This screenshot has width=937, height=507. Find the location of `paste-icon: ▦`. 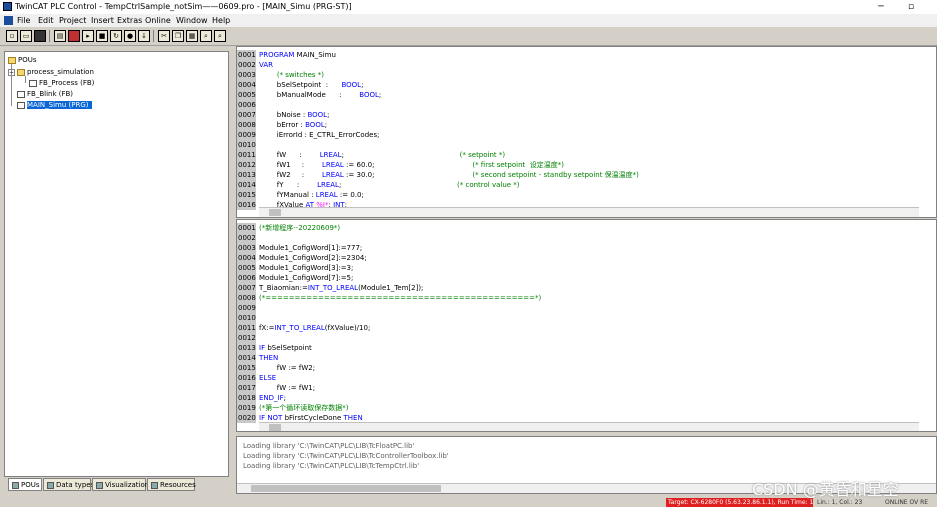

paste-icon: ▦ is located at coordinates (192, 36).